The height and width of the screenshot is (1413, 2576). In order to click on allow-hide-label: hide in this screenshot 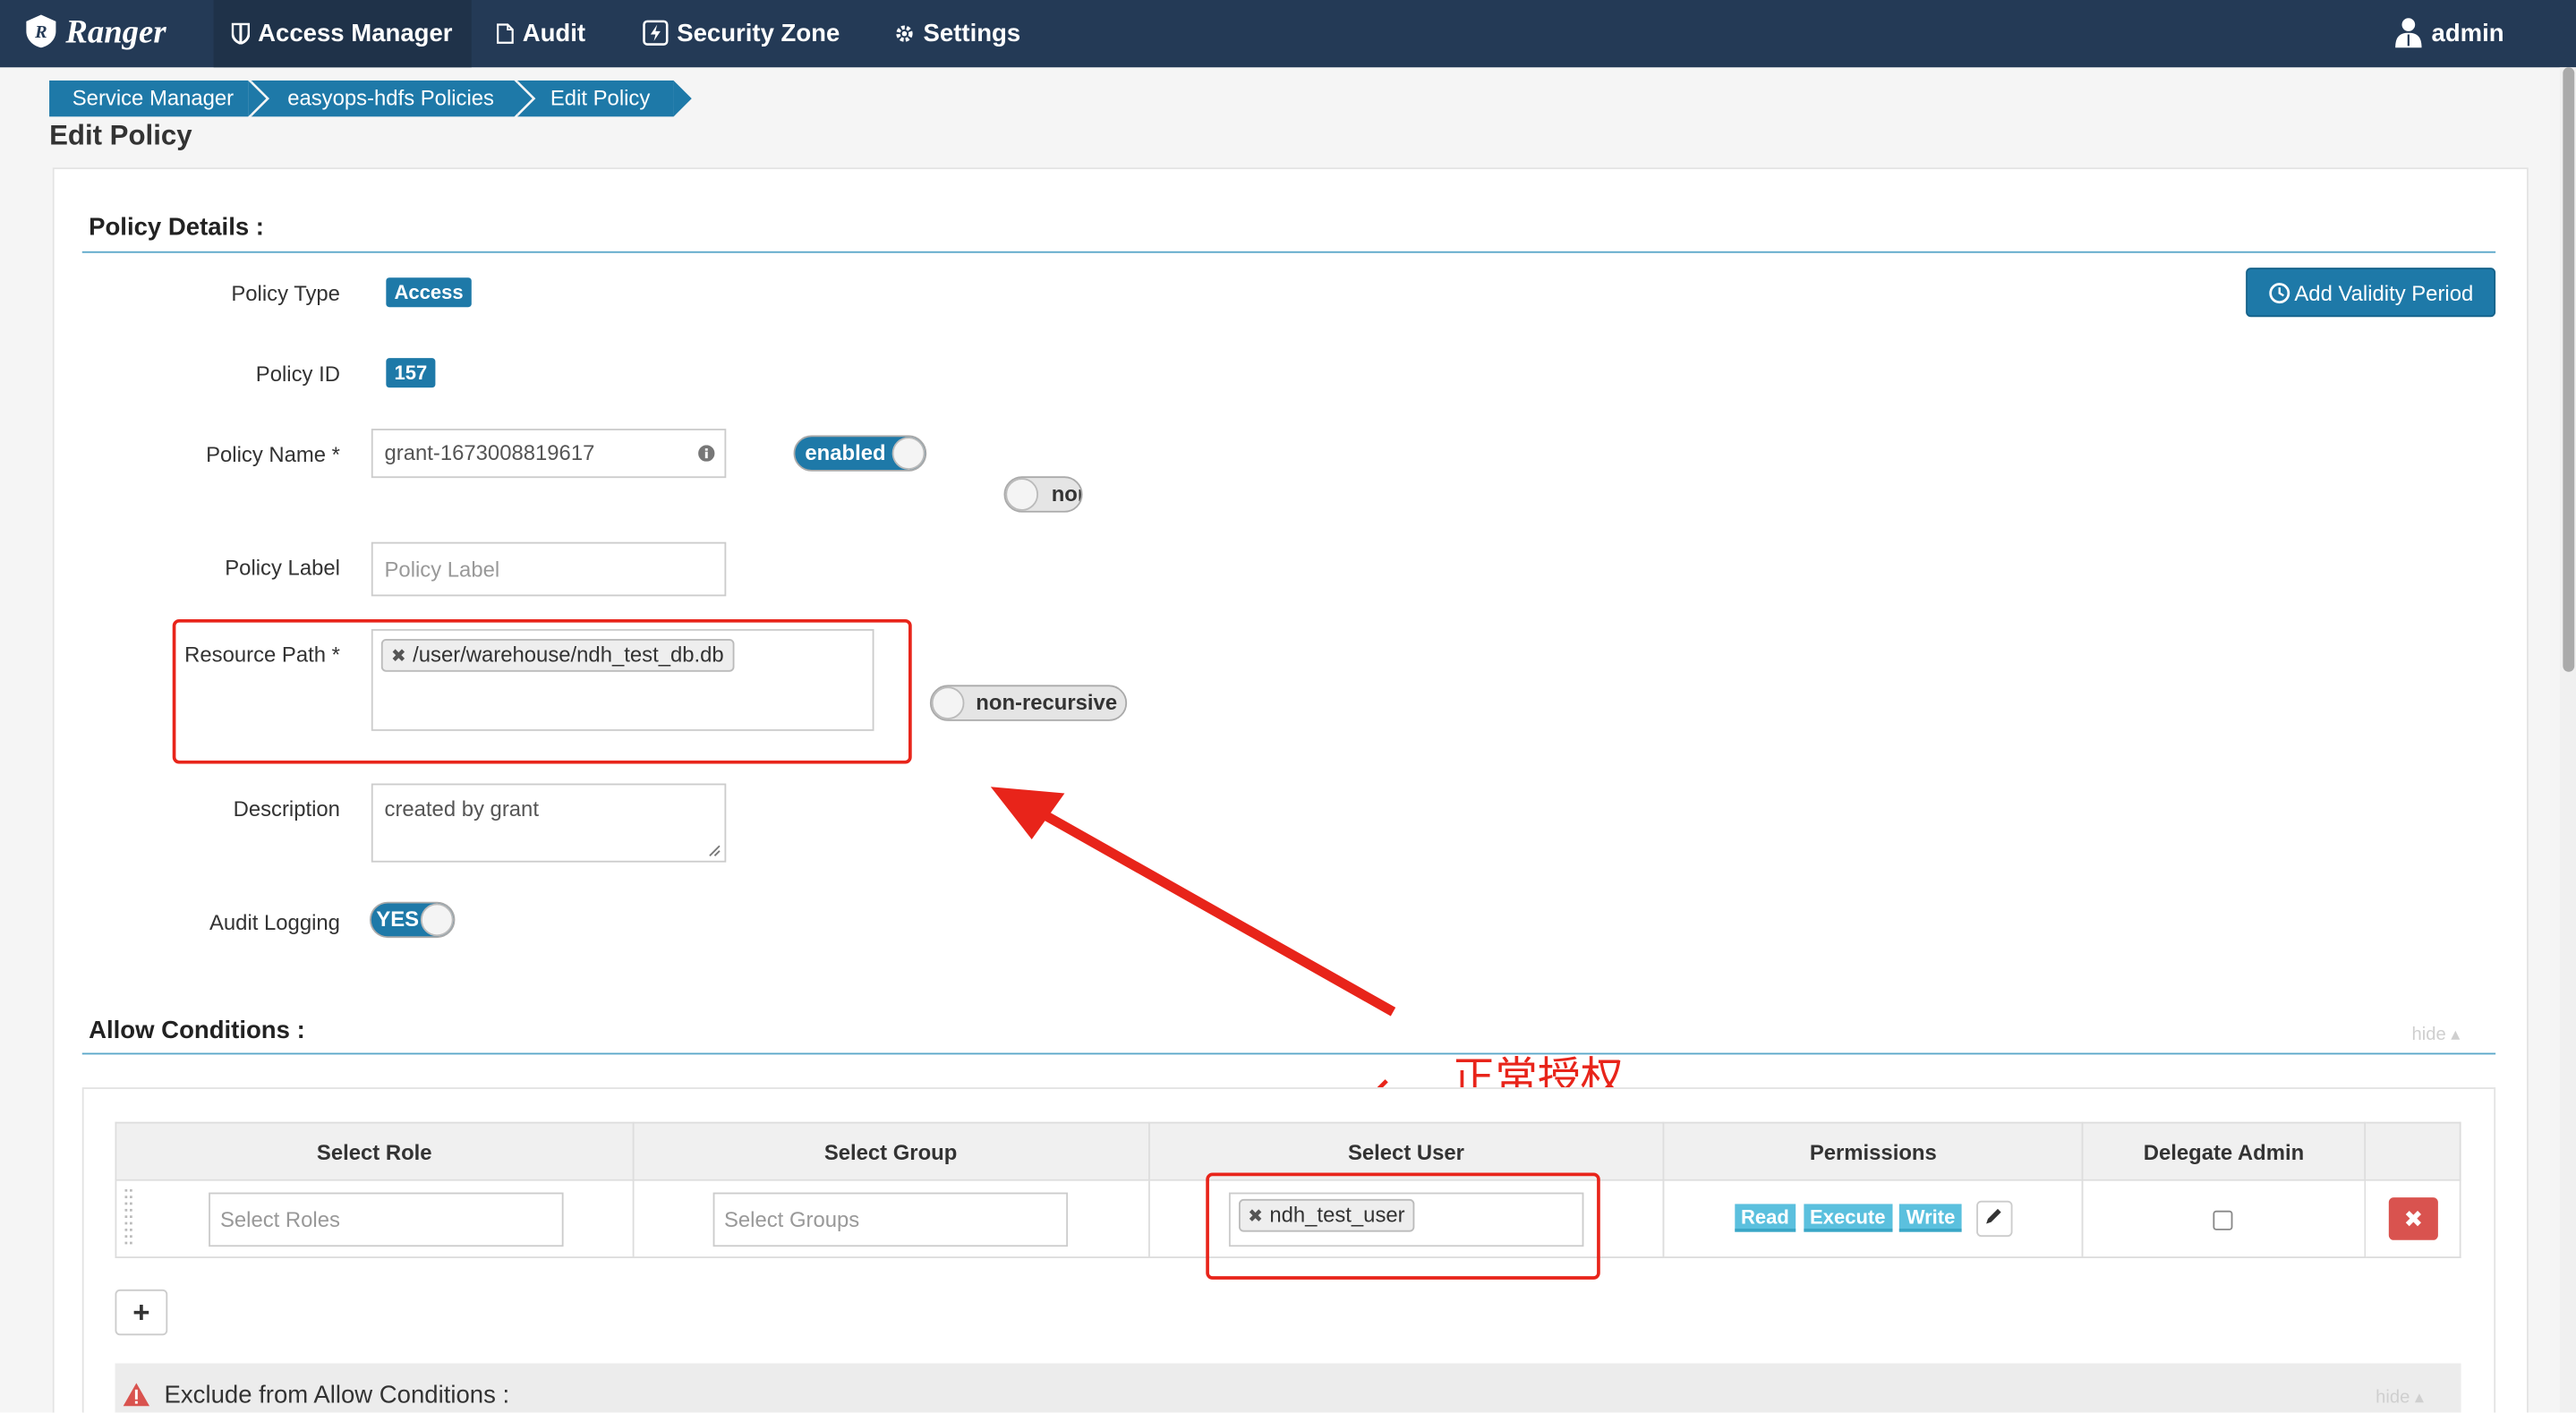, I will do `click(2428, 1035)`.